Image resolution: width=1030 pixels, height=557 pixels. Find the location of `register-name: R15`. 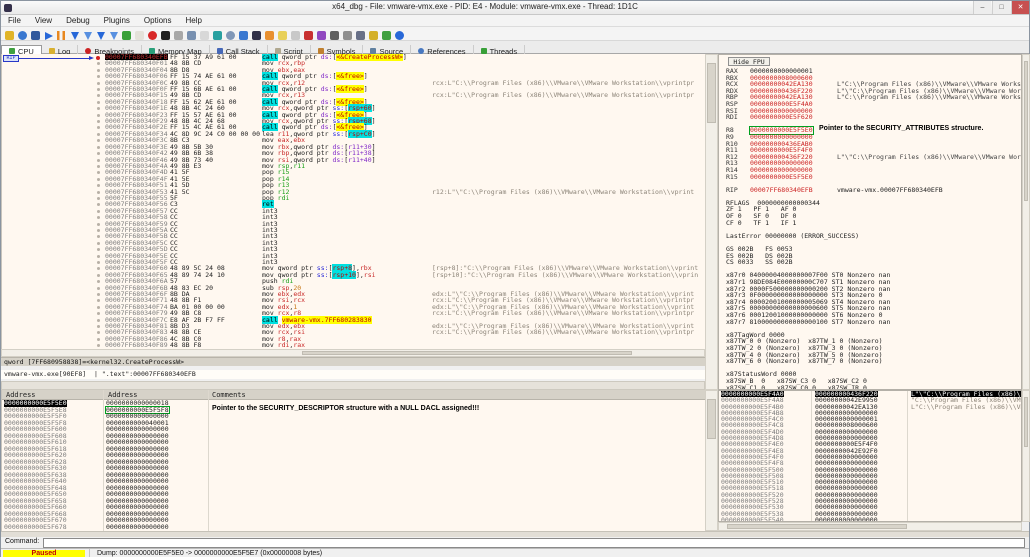

register-name: R15 is located at coordinates (732, 176).